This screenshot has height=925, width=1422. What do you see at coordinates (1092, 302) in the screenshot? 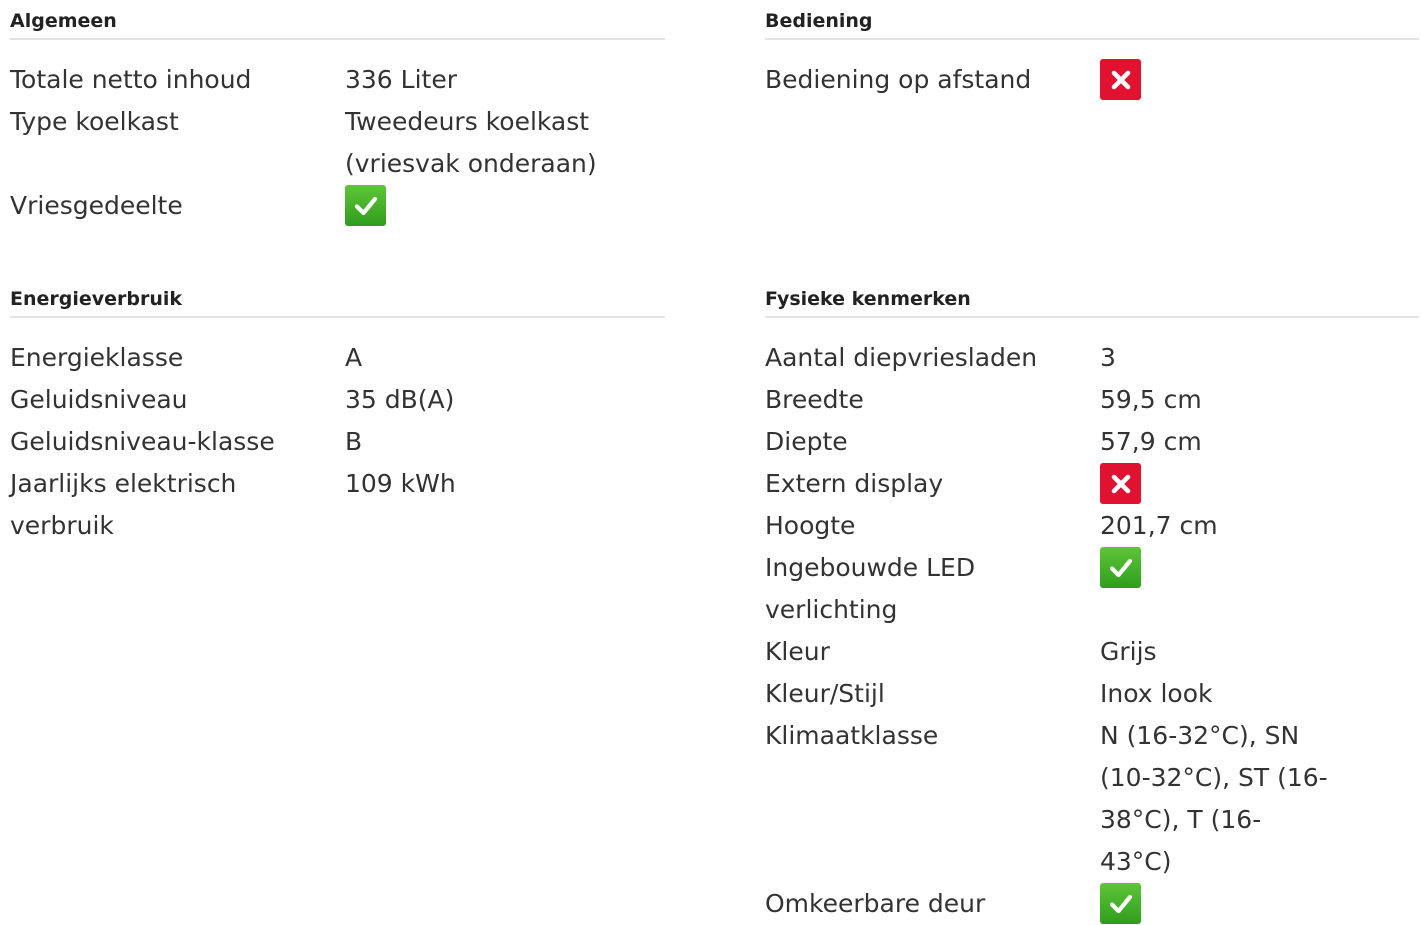
I see `section-title-fysieke-kenmerken: Fysieke kenmerken` at bounding box center [1092, 302].